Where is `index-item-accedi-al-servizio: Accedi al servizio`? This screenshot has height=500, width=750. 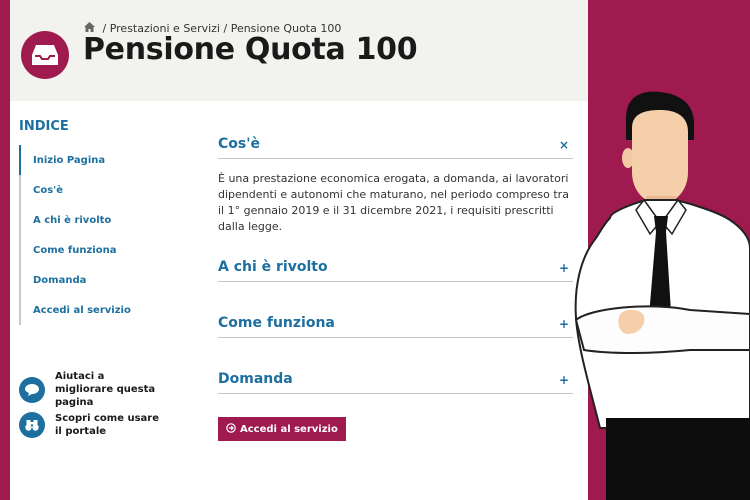 index-item-accedi-al-servizio: Accedi al servizio is located at coordinates (94, 310).